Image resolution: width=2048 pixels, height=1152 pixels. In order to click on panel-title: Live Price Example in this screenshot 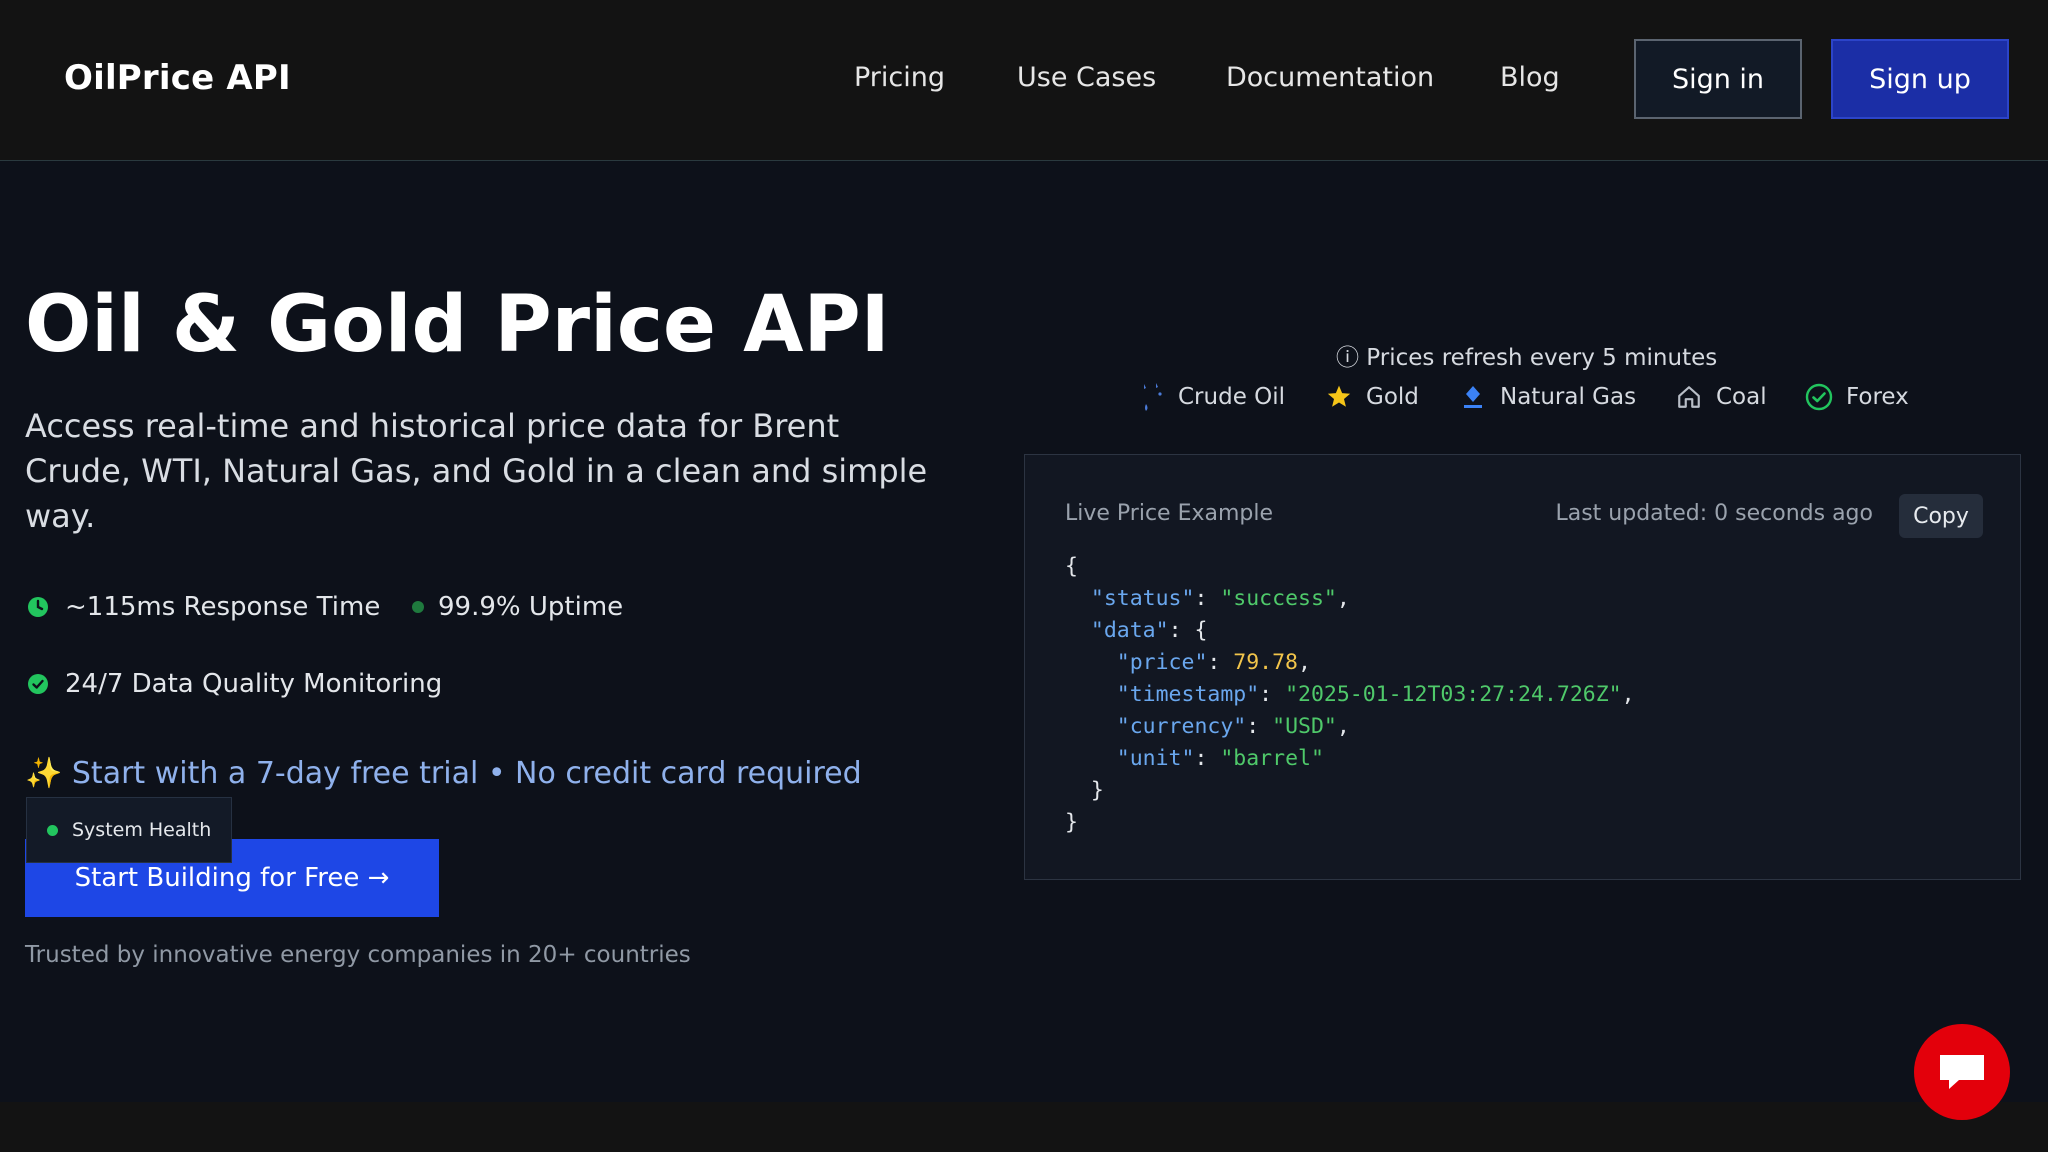, I will do `click(1169, 513)`.